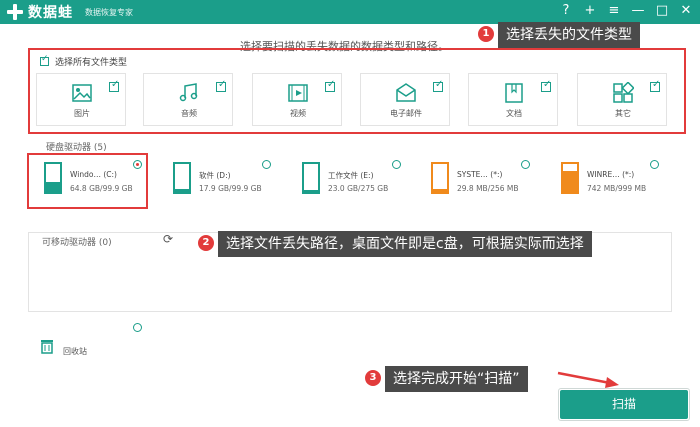  What do you see at coordinates (617, 188) in the screenshot?
I see `drive-size: 742 MB/999 MB` at bounding box center [617, 188].